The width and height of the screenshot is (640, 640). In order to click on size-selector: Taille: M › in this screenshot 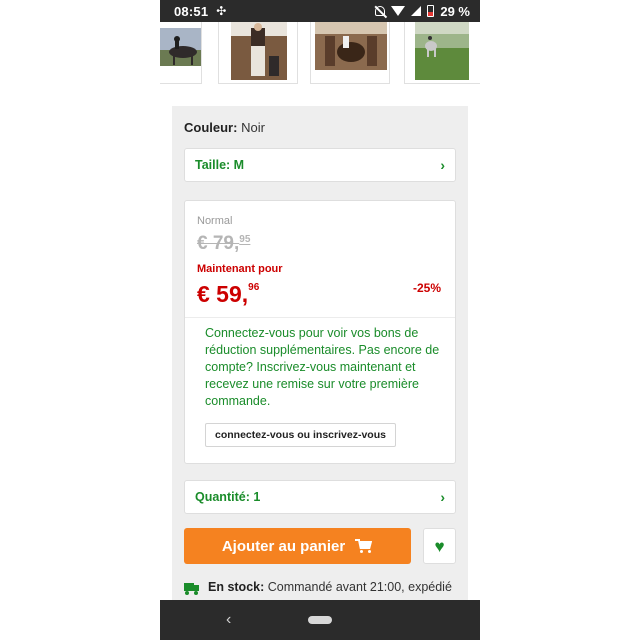, I will do `click(320, 165)`.